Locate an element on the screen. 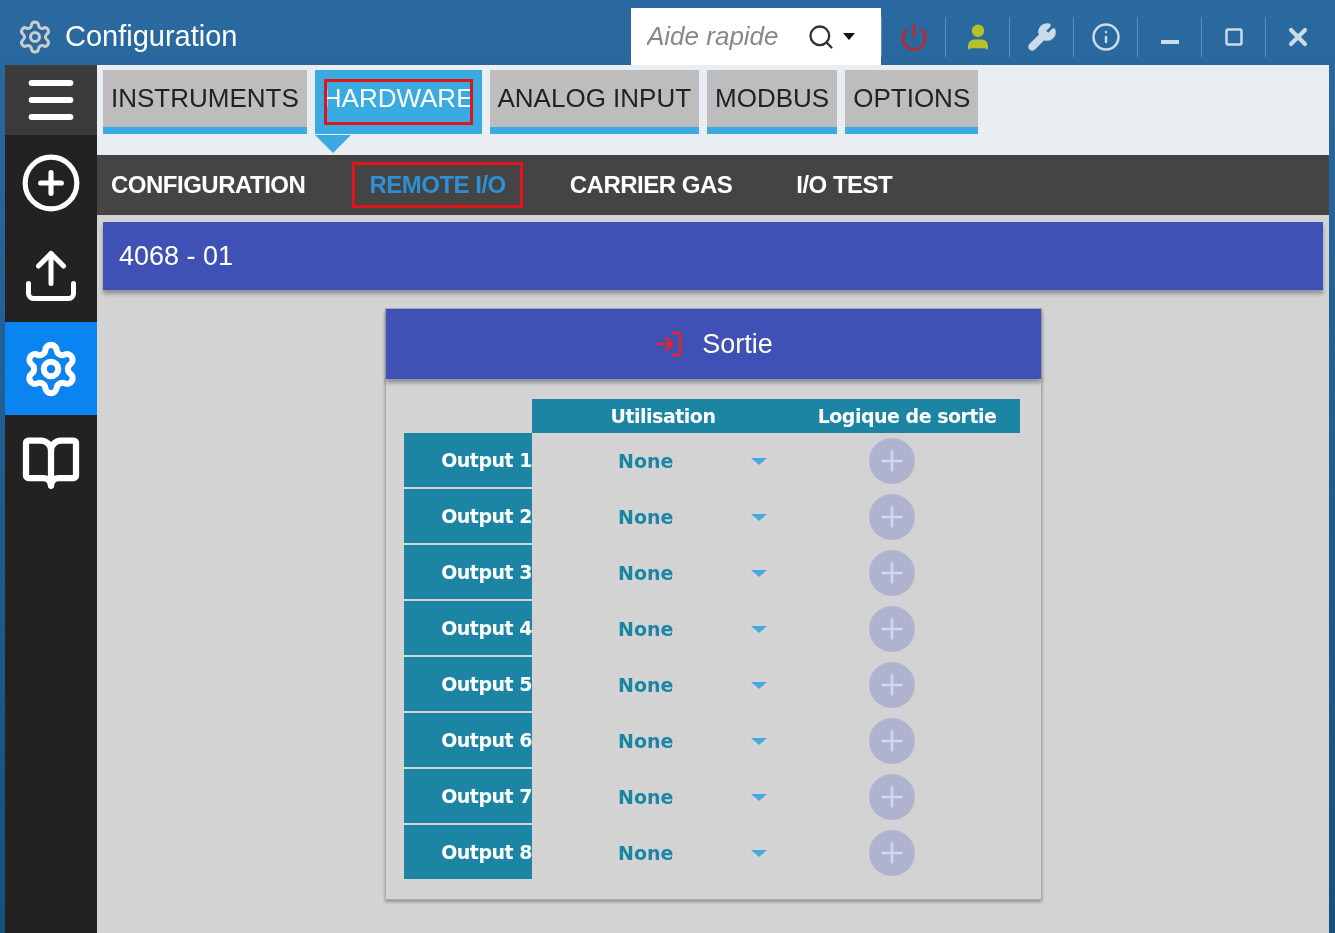  row-header: Output 4 is located at coordinates (468, 629).